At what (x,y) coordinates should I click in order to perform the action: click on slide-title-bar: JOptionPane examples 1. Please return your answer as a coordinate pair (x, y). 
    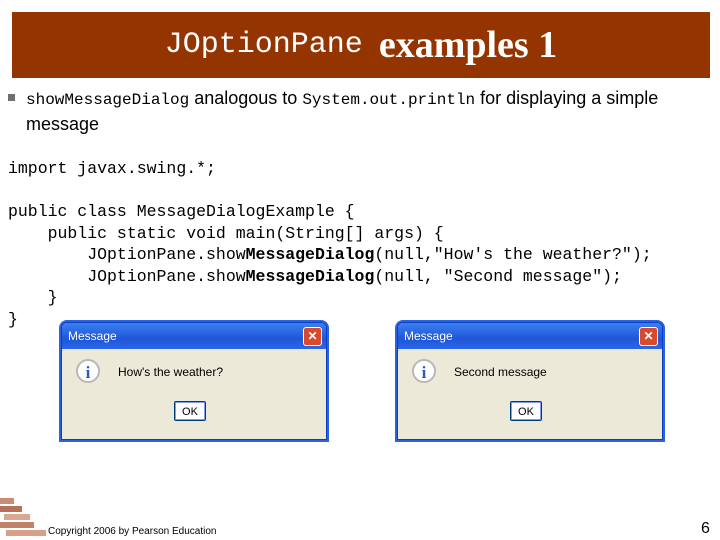
    Looking at the image, I should click on (361, 45).